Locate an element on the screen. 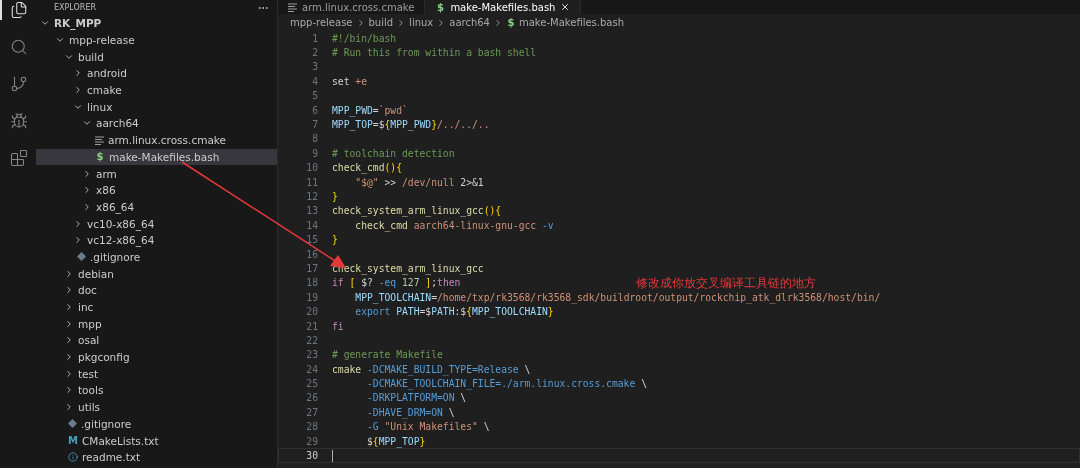  folder-item: arm is located at coordinates (156, 173).